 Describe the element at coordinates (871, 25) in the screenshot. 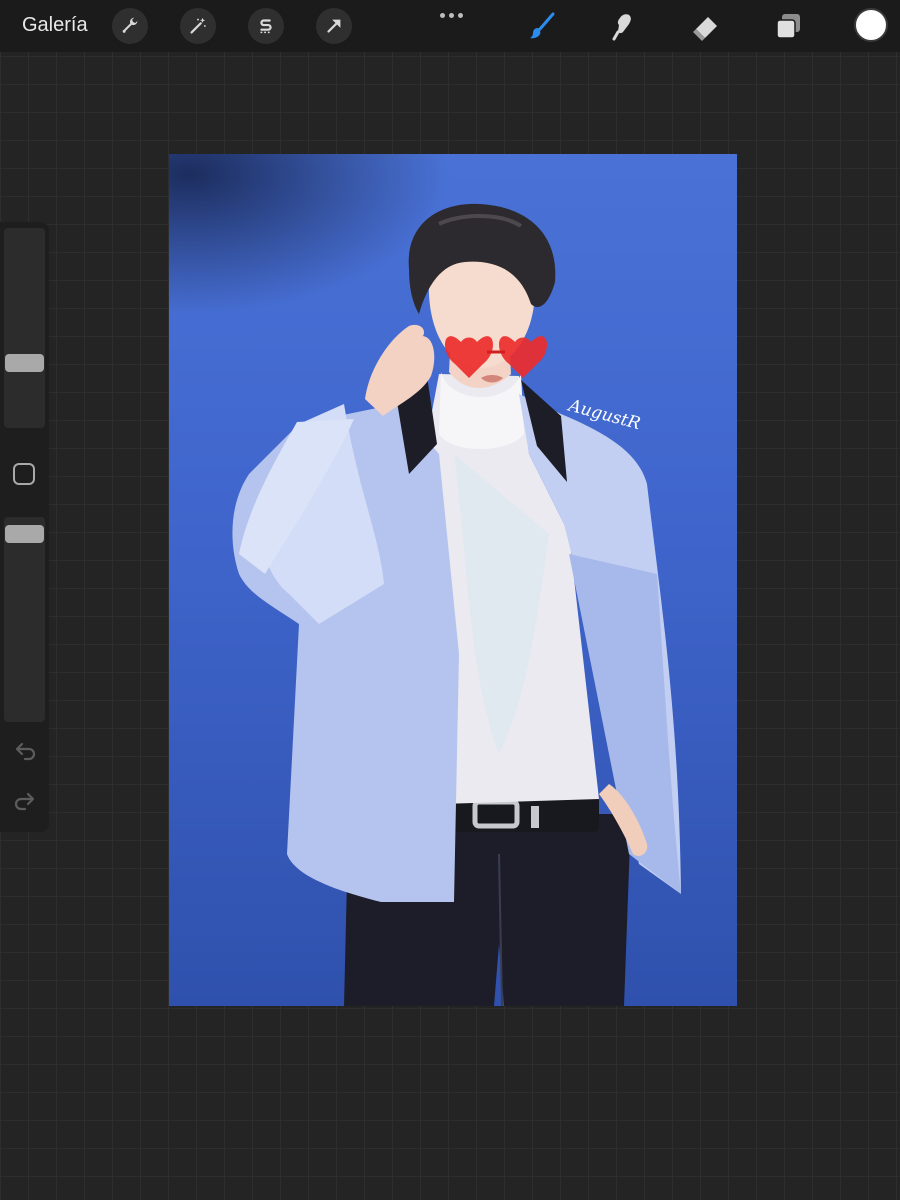

I see `color-picker-button` at that location.